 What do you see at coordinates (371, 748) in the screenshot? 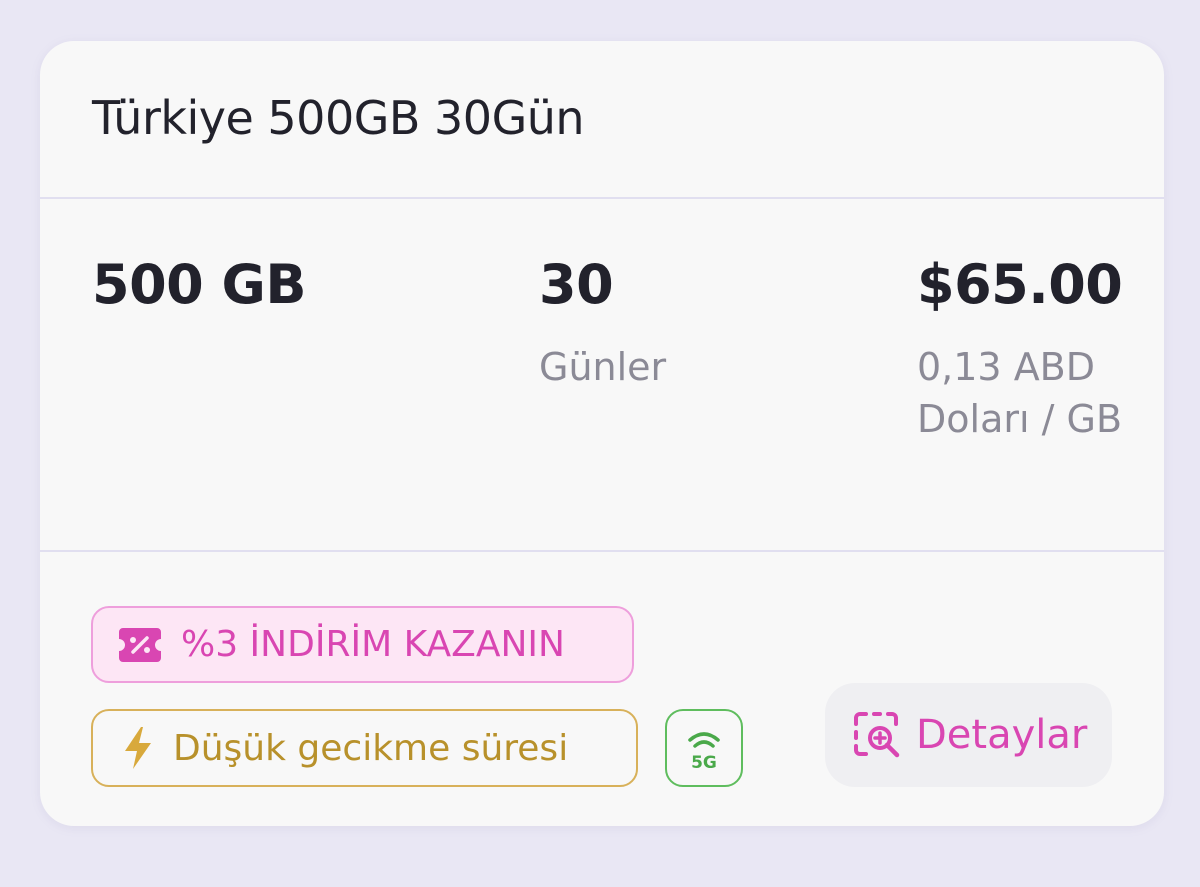
I see `latency-label: Düşük gecikme süresi` at bounding box center [371, 748].